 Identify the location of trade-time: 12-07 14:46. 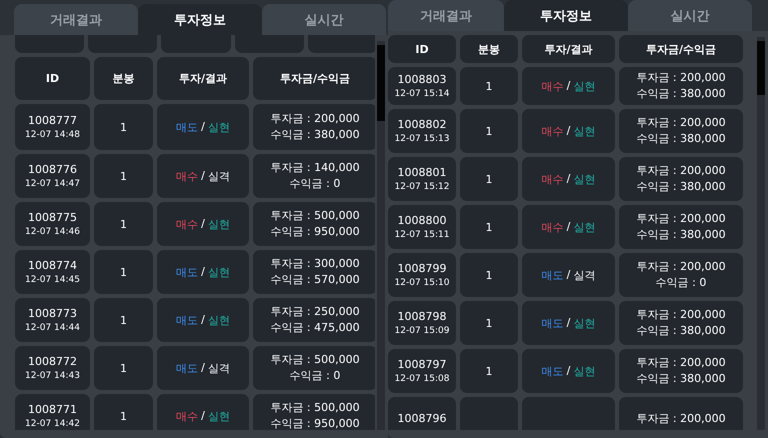
(52, 232).